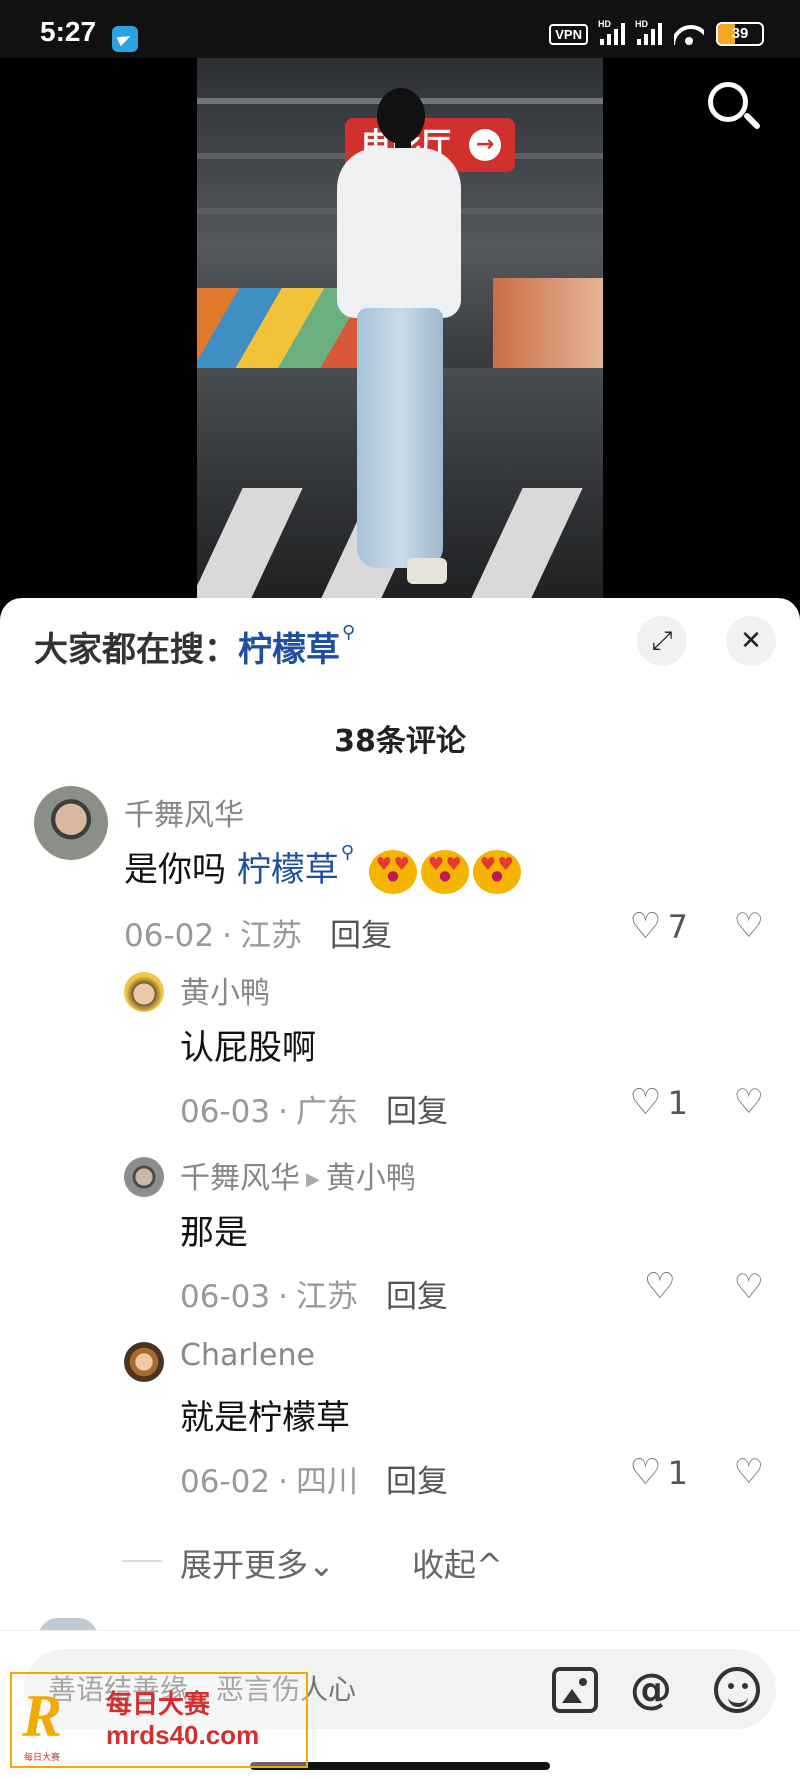 This screenshot has height=1778, width=800. What do you see at coordinates (42, 1758) in the screenshot?
I see `watermark-caption: 每日大赛` at bounding box center [42, 1758].